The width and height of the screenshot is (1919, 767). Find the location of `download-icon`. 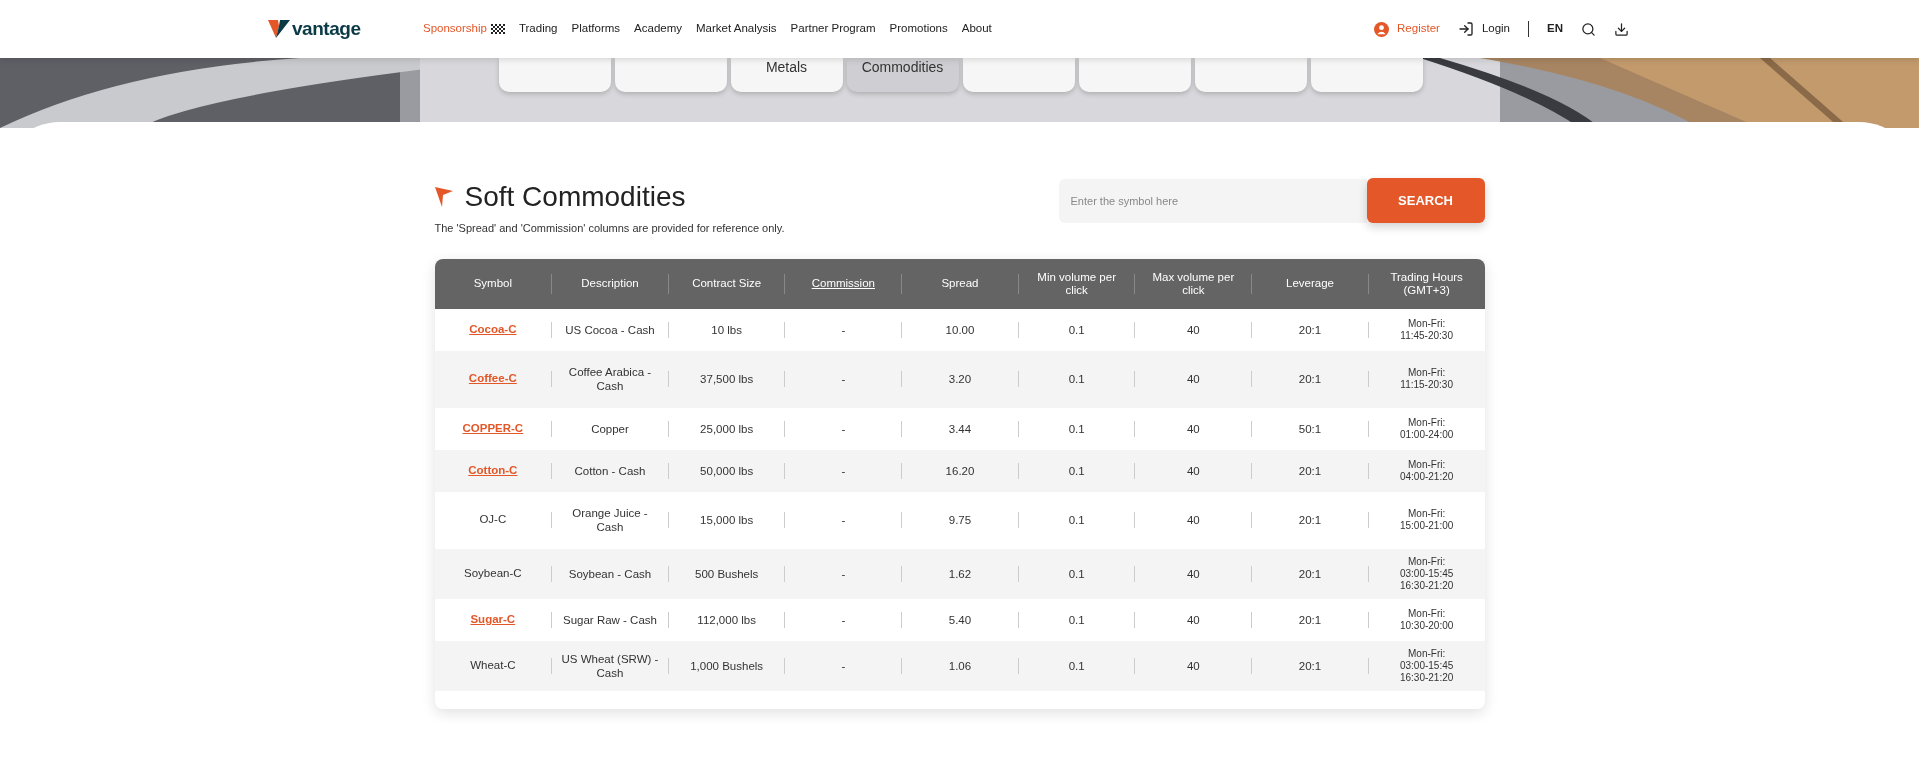

download-icon is located at coordinates (1621, 29).